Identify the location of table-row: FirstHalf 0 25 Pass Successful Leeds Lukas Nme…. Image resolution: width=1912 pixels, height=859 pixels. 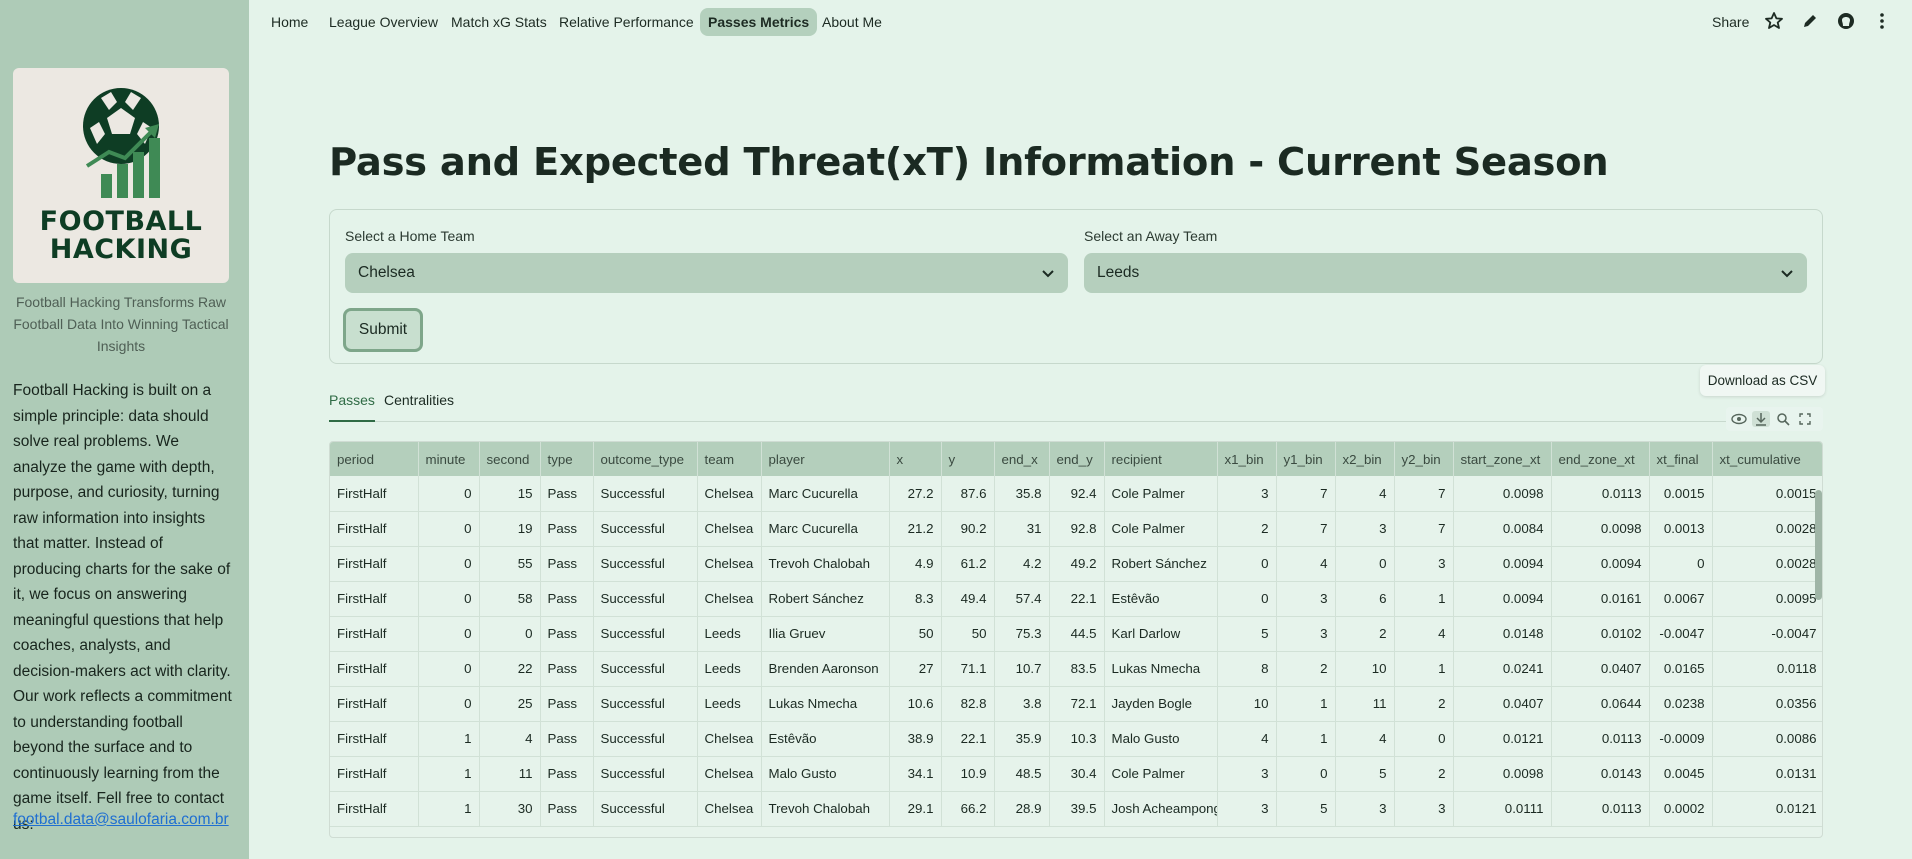
(1076, 704).